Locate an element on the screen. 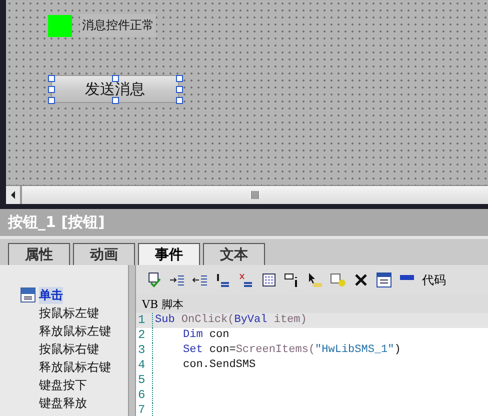 The height and width of the screenshot is (416, 488). inspector-tab: 动画 is located at coordinates (104, 254).